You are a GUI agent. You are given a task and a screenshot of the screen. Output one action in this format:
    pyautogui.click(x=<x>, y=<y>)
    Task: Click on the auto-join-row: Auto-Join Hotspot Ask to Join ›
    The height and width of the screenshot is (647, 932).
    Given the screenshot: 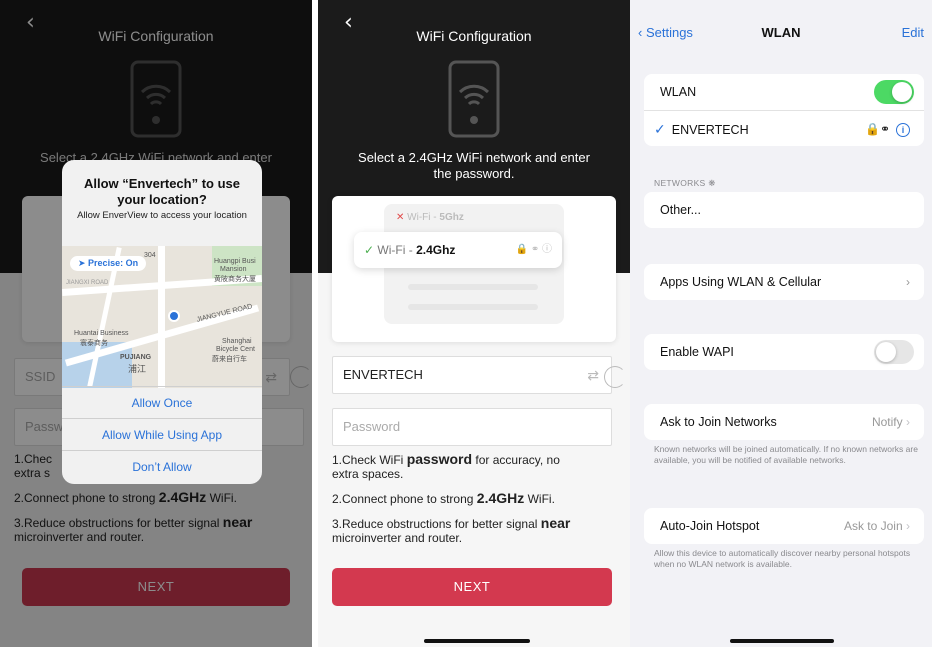 What is the action you would take?
    pyautogui.click(x=784, y=526)
    